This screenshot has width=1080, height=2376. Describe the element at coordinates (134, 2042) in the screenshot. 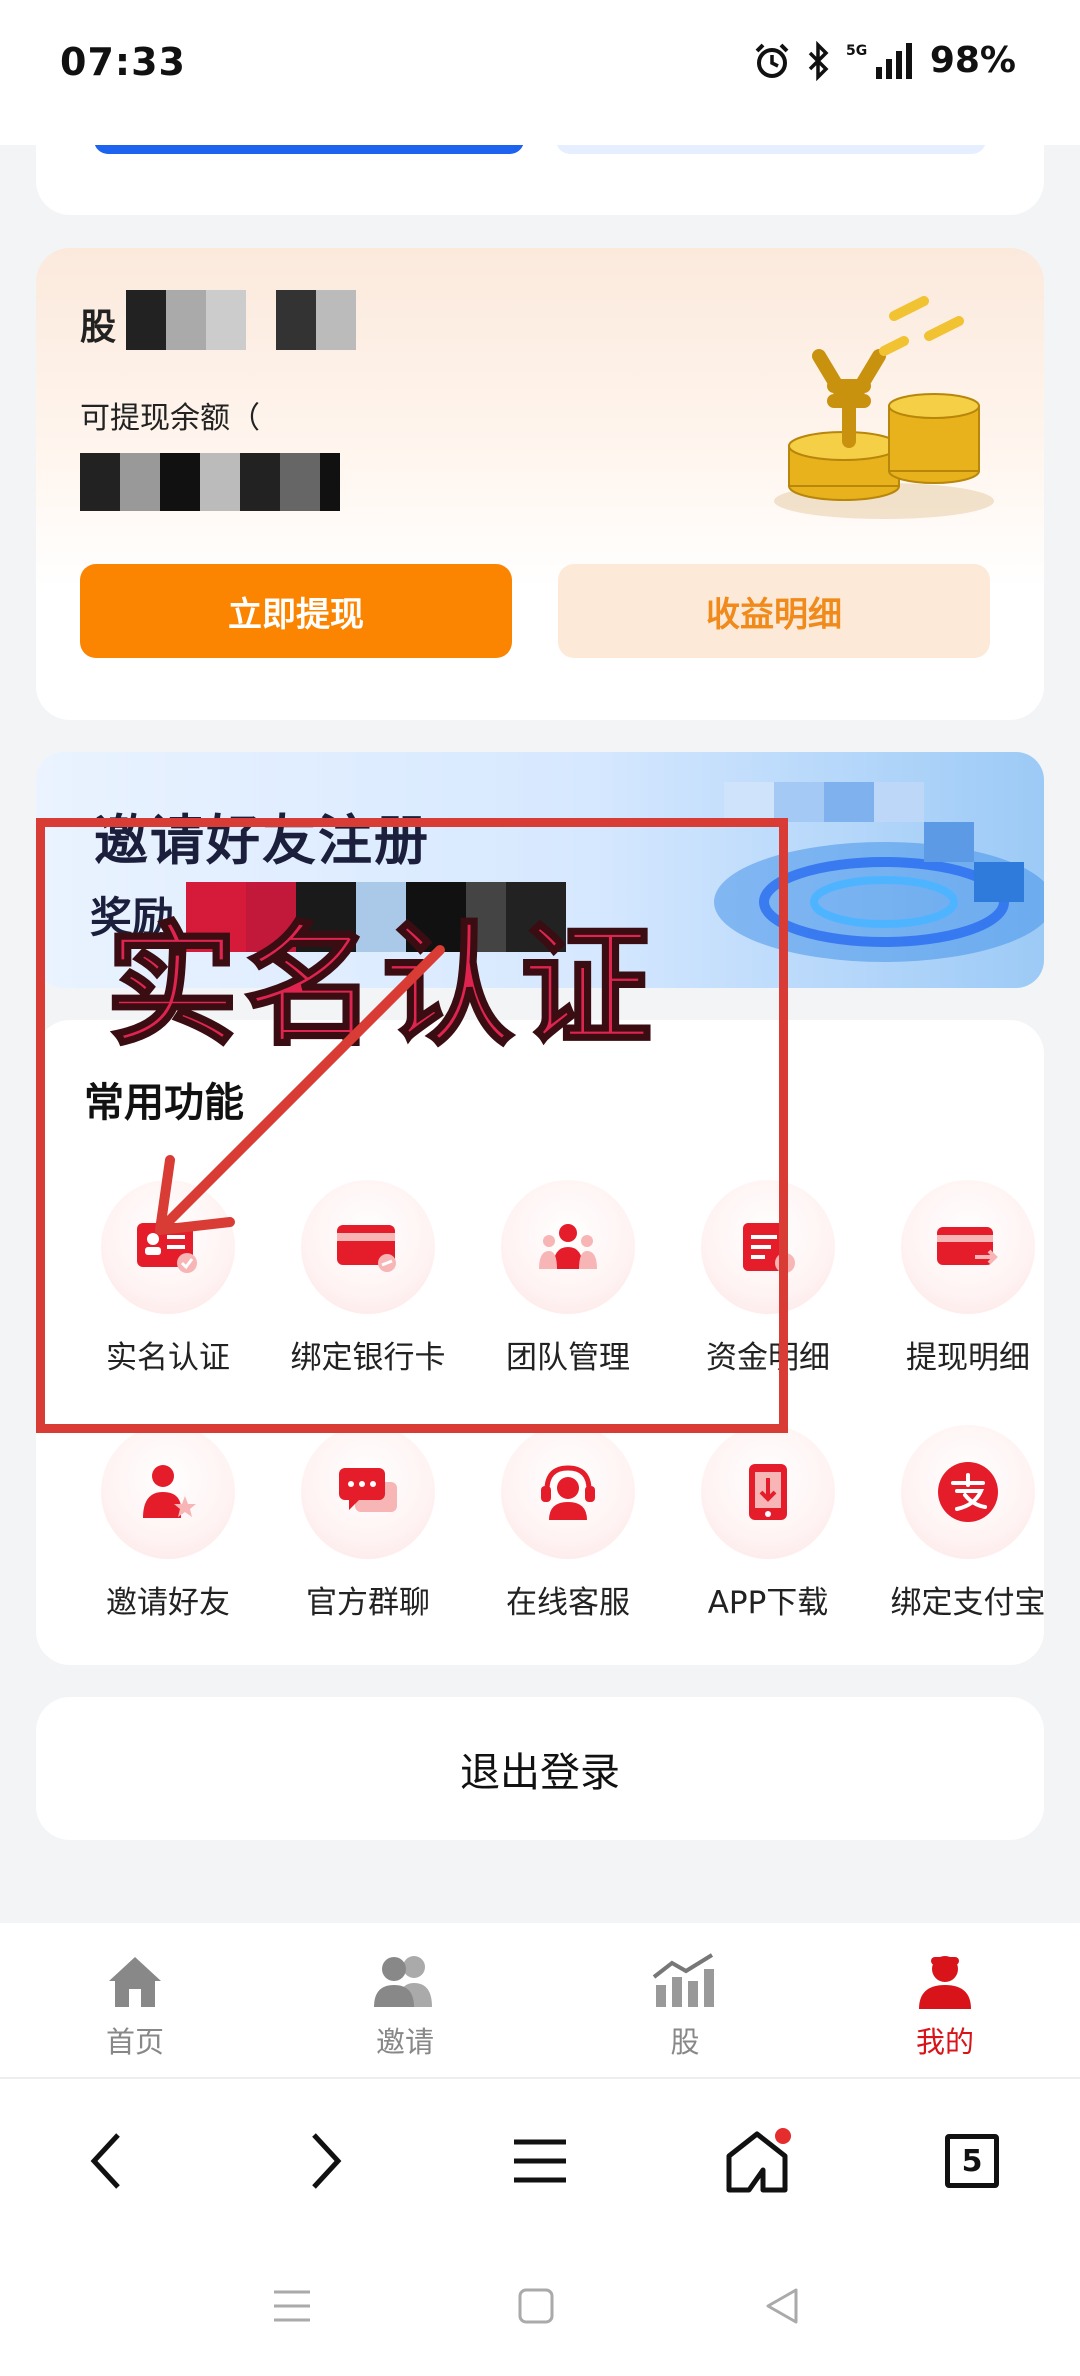

I see `tab-label: 首页` at that location.